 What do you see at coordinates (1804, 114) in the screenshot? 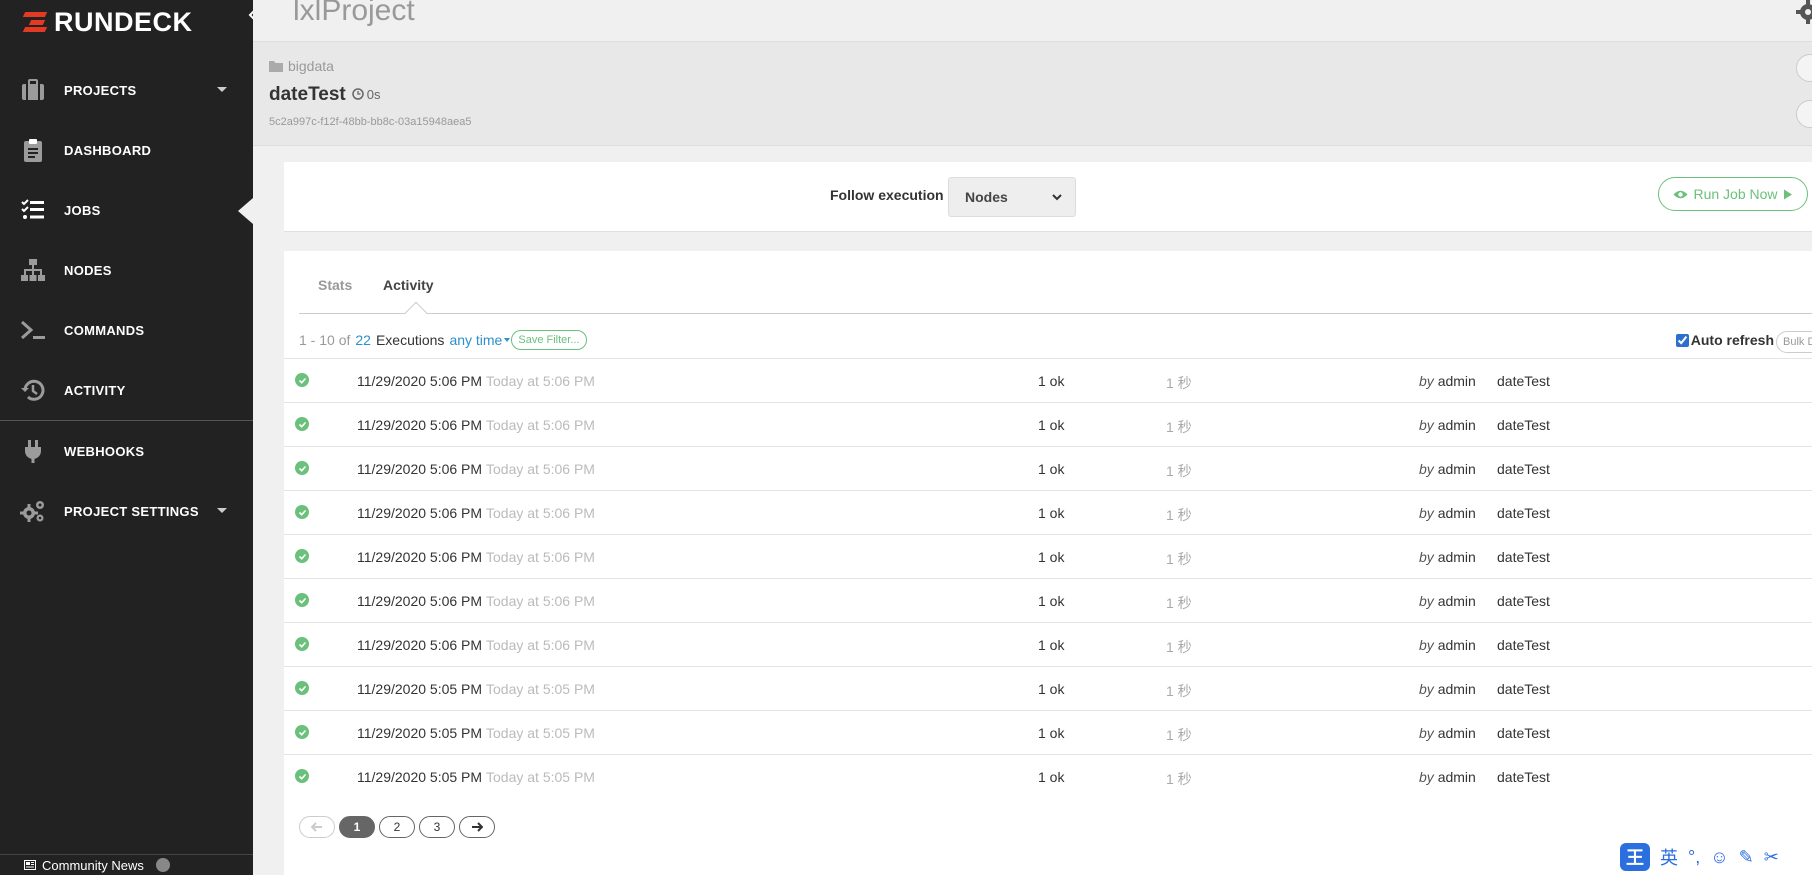
I see `job-info-button` at bounding box center [1804, 114].